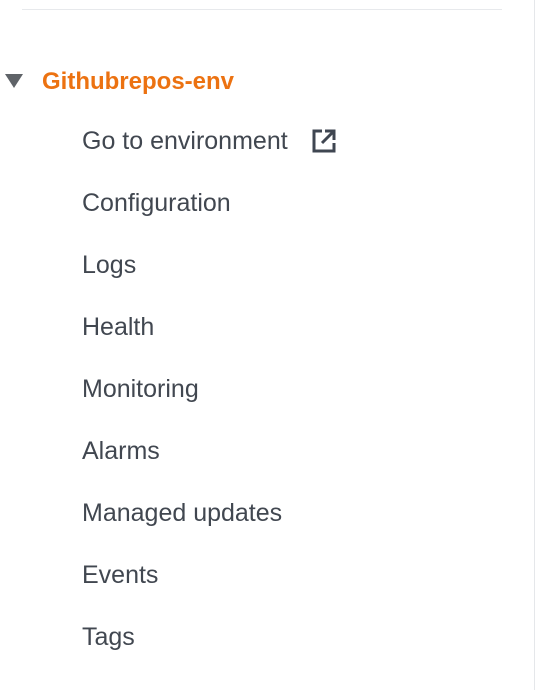  What do you see at coordinates (262, 9) in the screenshot?
I see `top-divider` at bounding box center [262, 9].